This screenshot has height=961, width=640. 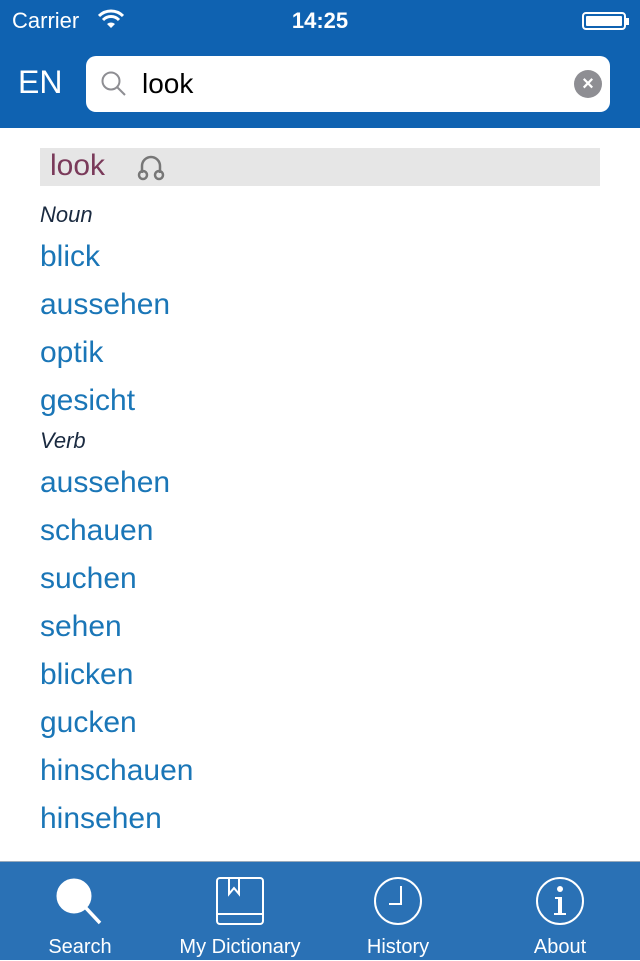 I want to click on translation-link: optik, so click(x=71, y=353).